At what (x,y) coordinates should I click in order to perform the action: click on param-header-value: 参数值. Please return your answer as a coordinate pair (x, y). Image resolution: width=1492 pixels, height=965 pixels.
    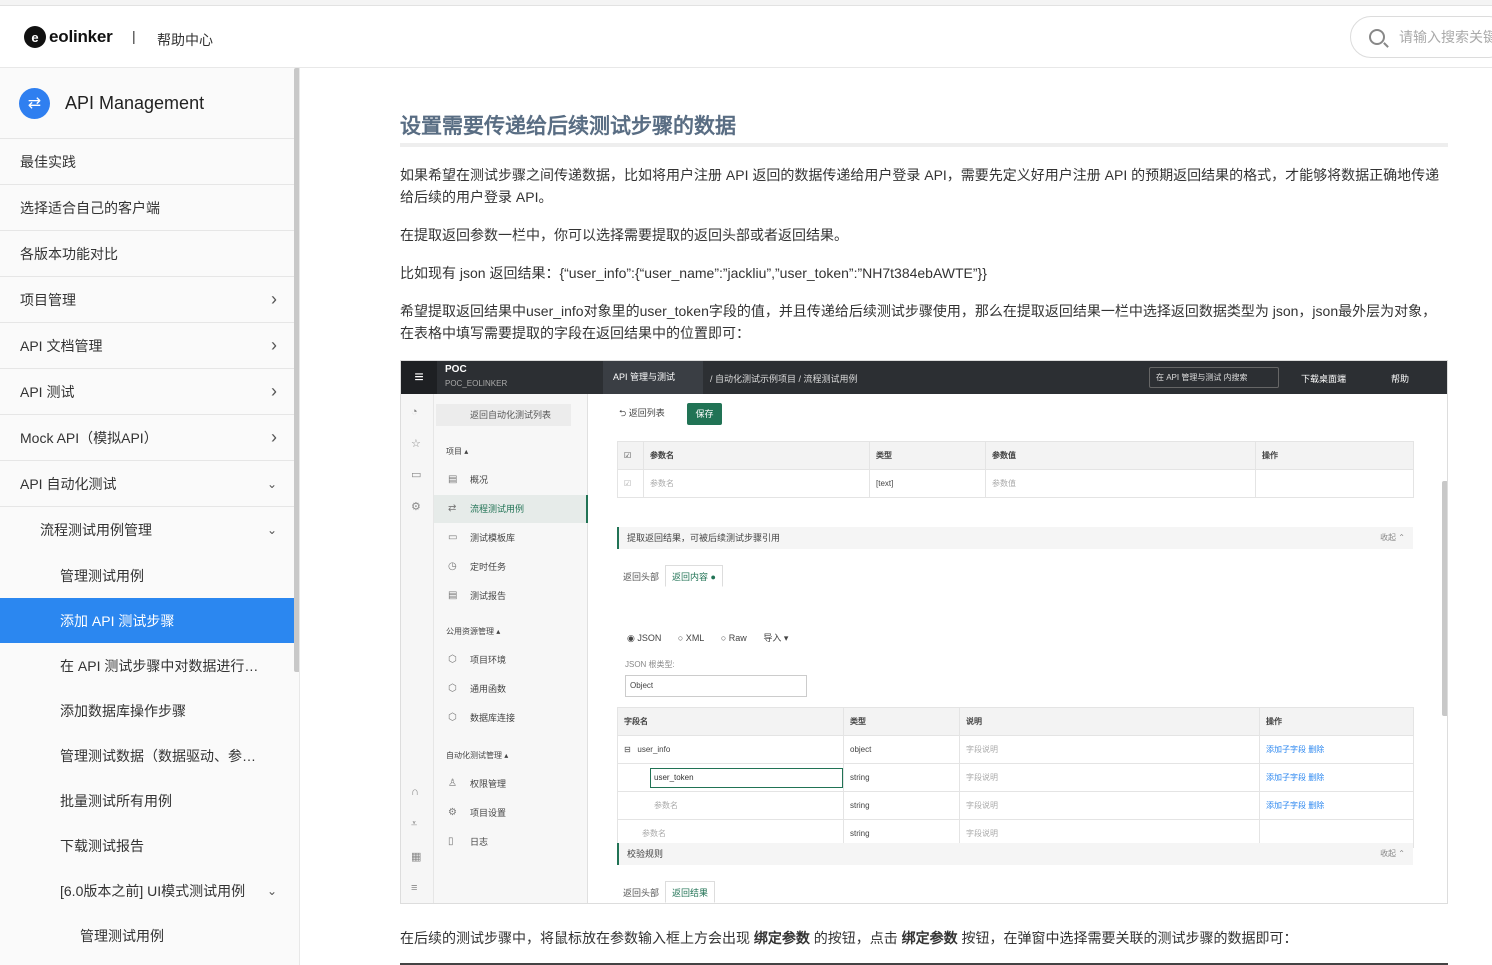
    Looking at the image, I should click on (1120, 455).